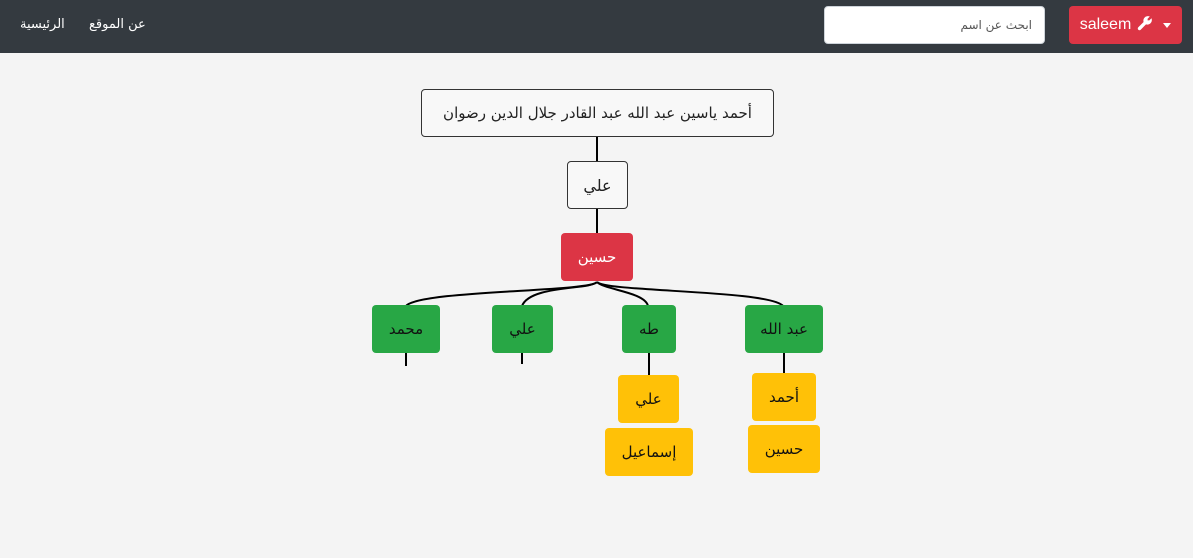  Describe the element at coordinates (597, 257) in the screenshot. I see `tree-node-selected: حسين` at that location.